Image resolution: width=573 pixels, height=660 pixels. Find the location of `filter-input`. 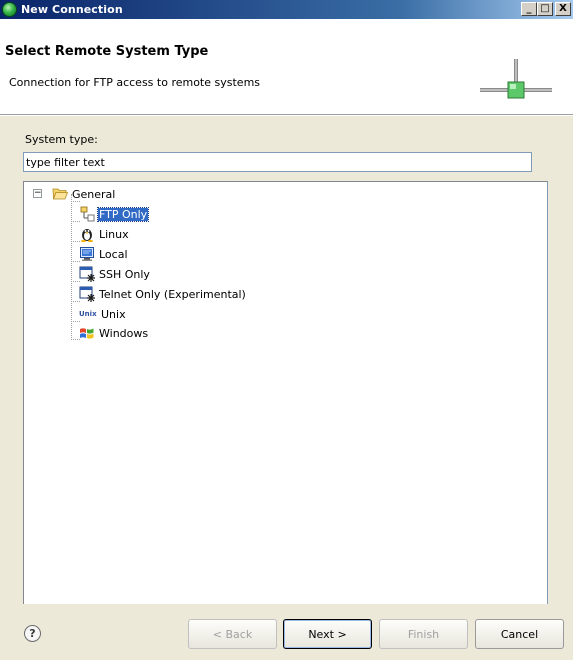

filter-input is located at coordinates (277, 162).